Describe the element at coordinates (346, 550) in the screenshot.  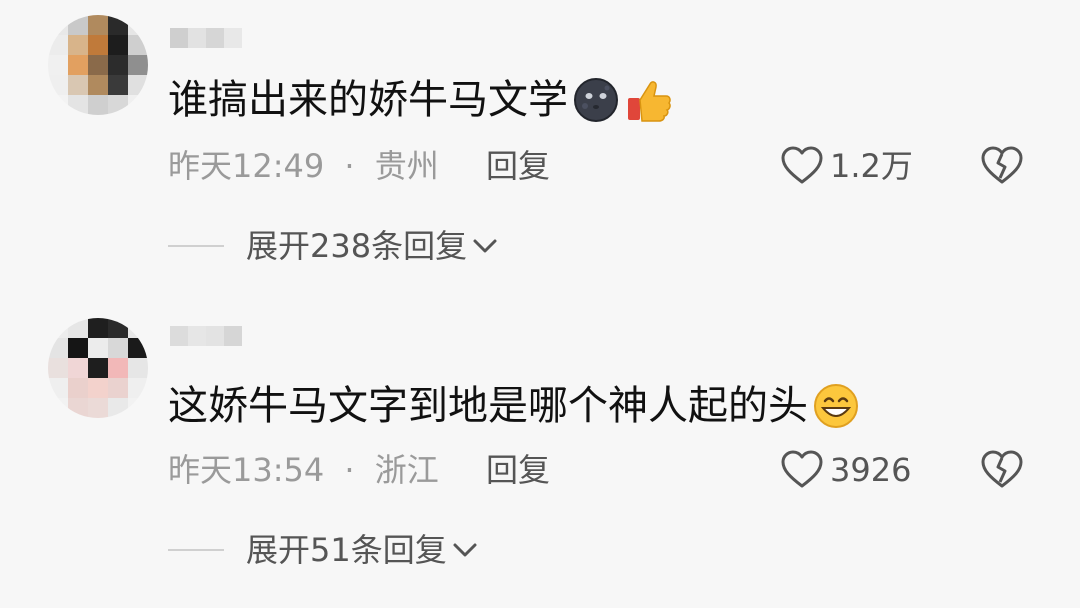
I see `expand-replies-label: 展开51条回复` at that location.